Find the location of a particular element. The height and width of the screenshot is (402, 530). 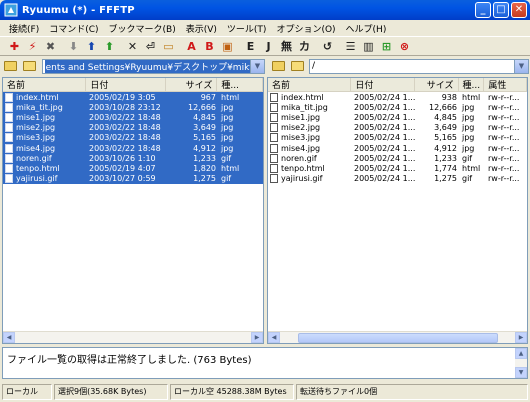

menu-item-1: コマンド(C) is located at coordinates (73, 28).